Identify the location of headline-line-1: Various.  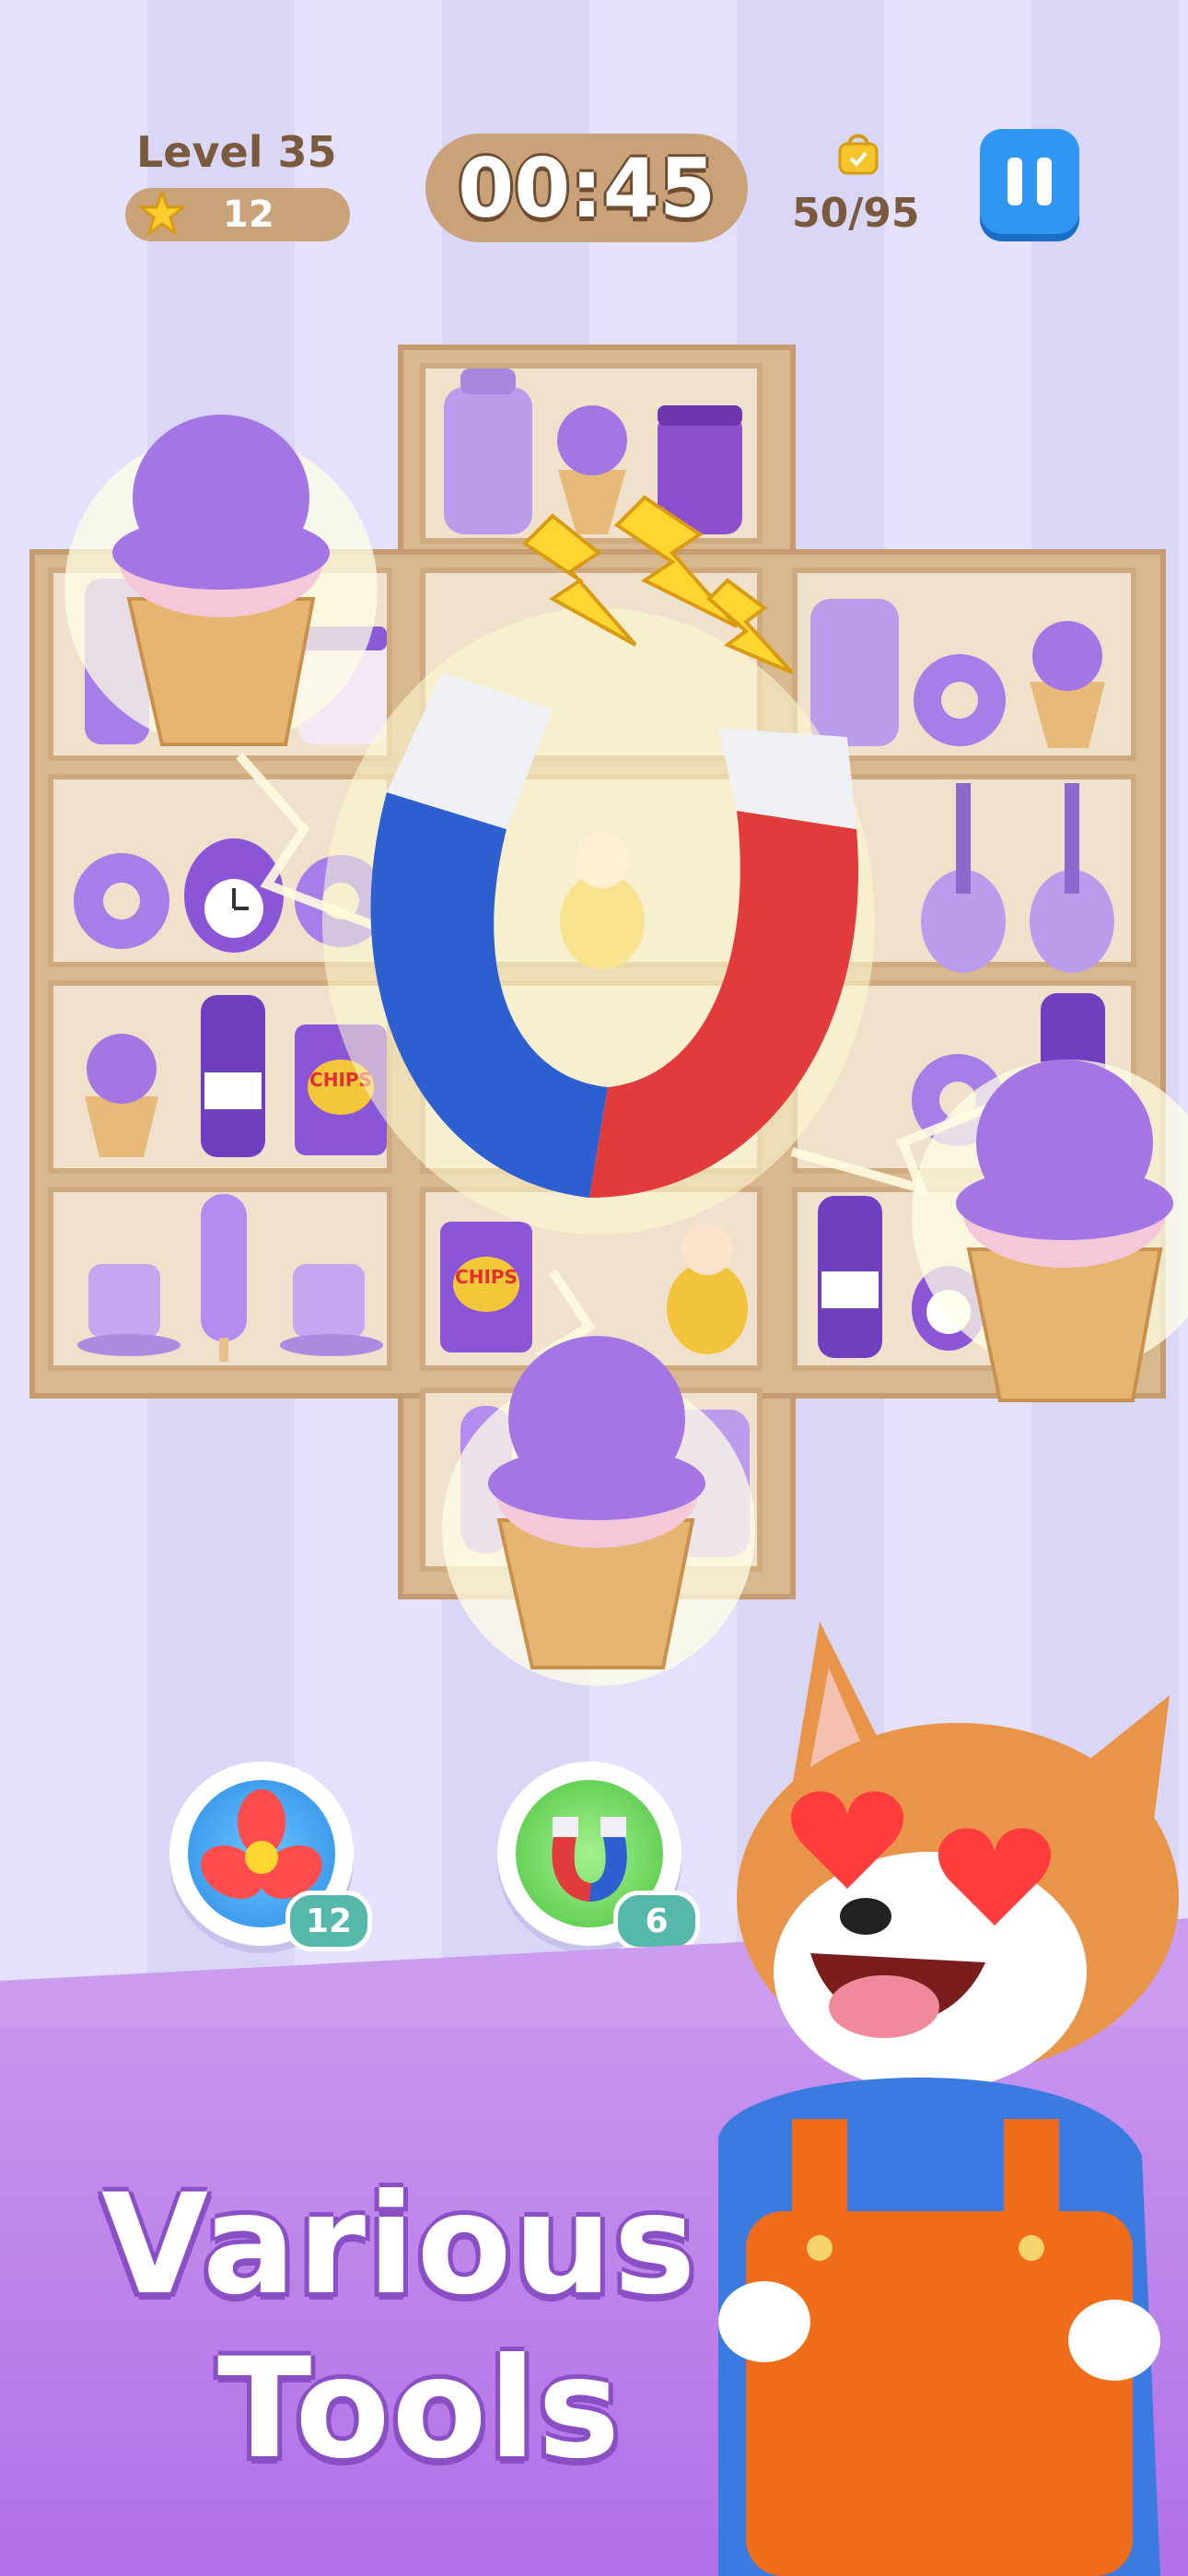
(399, 2245).